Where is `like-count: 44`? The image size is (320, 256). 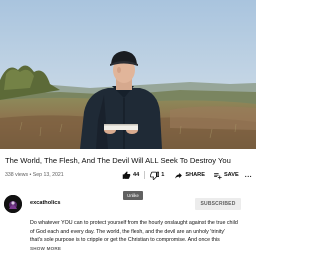 like-count: 44 is located at coordinates (136, 175).